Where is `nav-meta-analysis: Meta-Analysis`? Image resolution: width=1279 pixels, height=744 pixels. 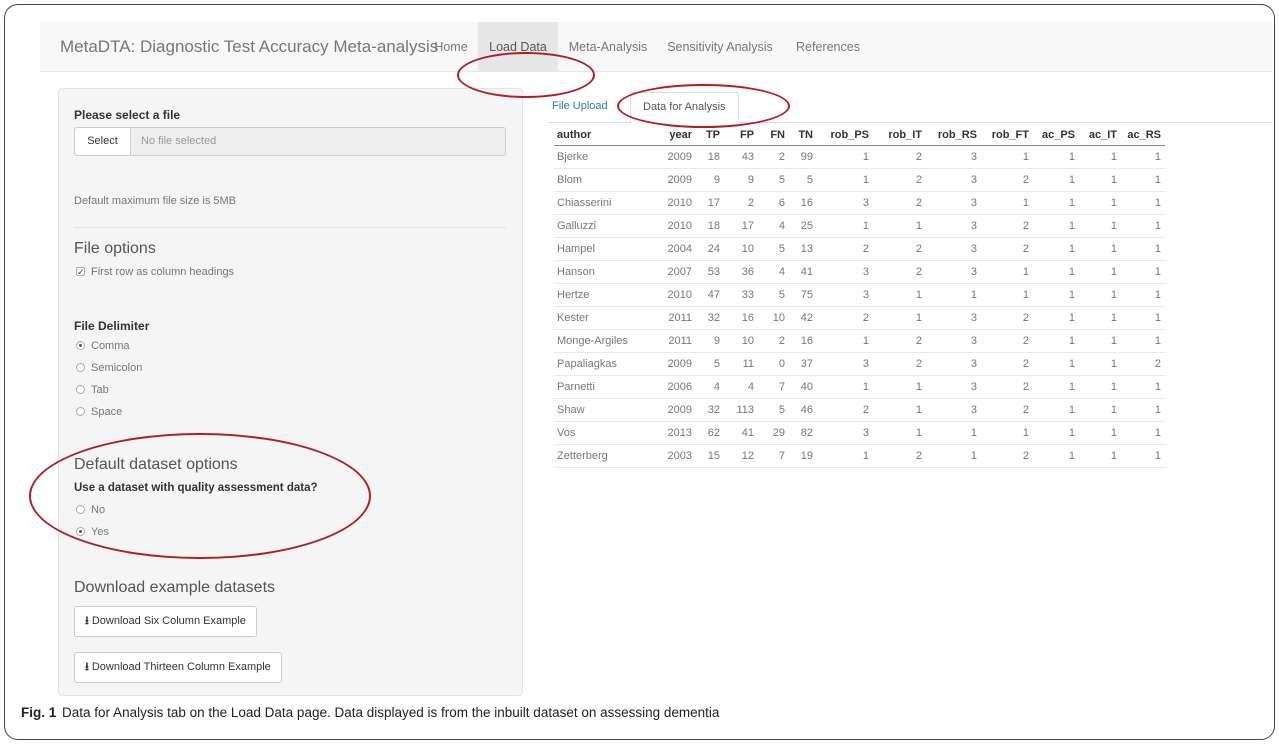
nav-meta-analysis: Meta-Analysis is located at coordinates (608, 47).